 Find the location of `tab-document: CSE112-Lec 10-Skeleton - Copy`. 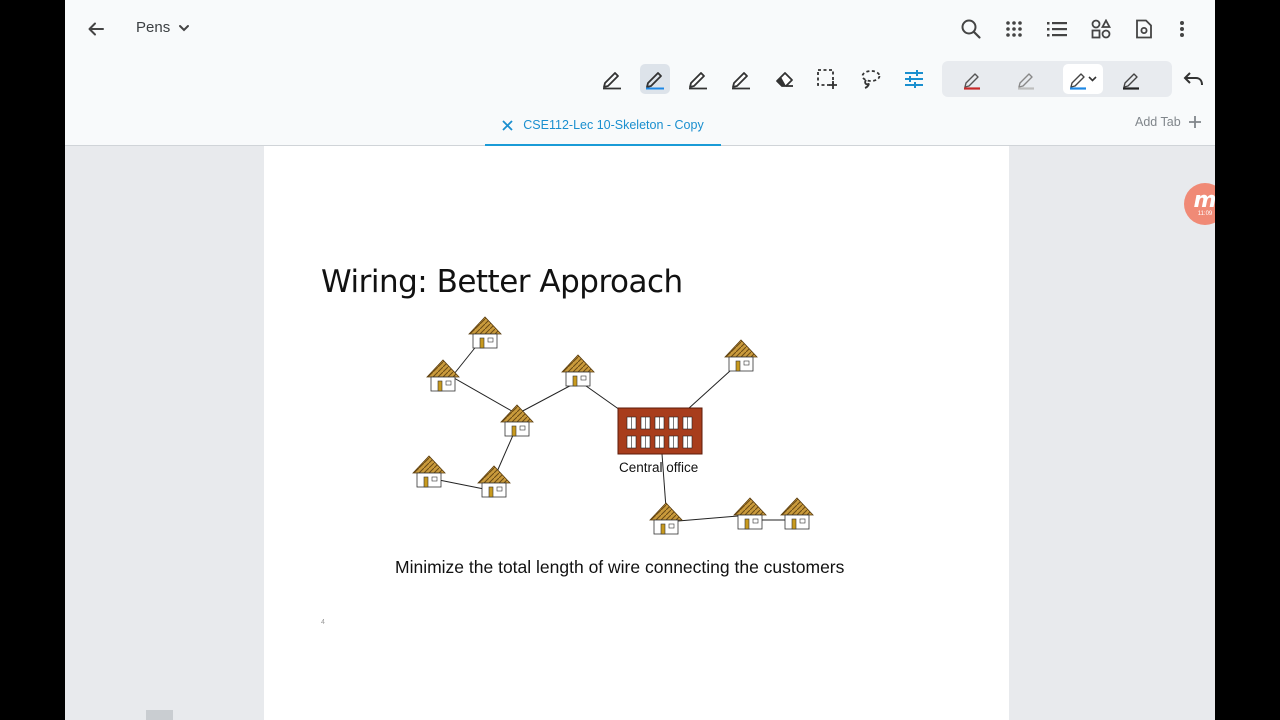

tab-document: CSE112-Lec 10-Skeleton - Copy is located at coordinates (603, 126).